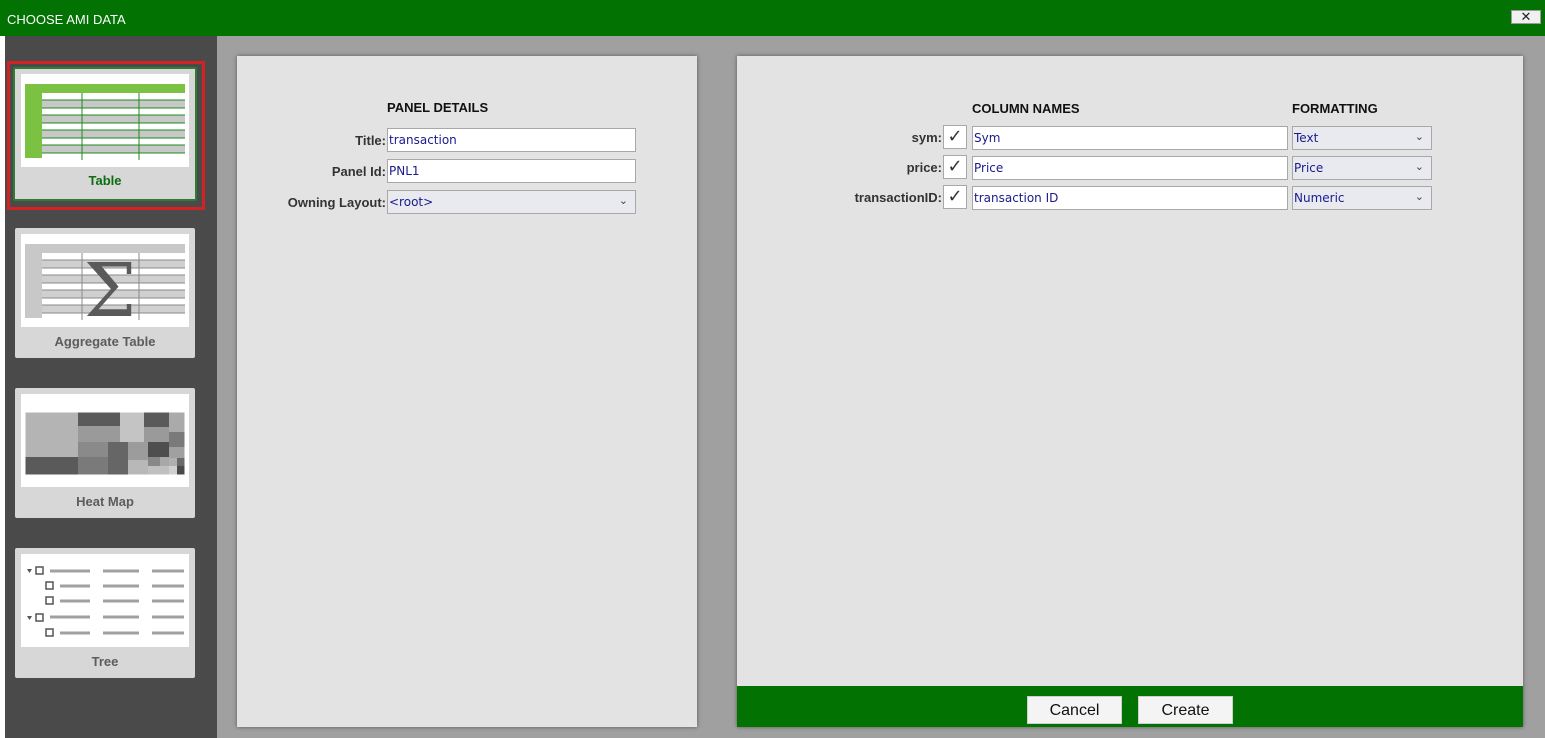 The height and width of the screenshot is (738, 1545). I want to click on create-button: Create, so click(1185, 710).